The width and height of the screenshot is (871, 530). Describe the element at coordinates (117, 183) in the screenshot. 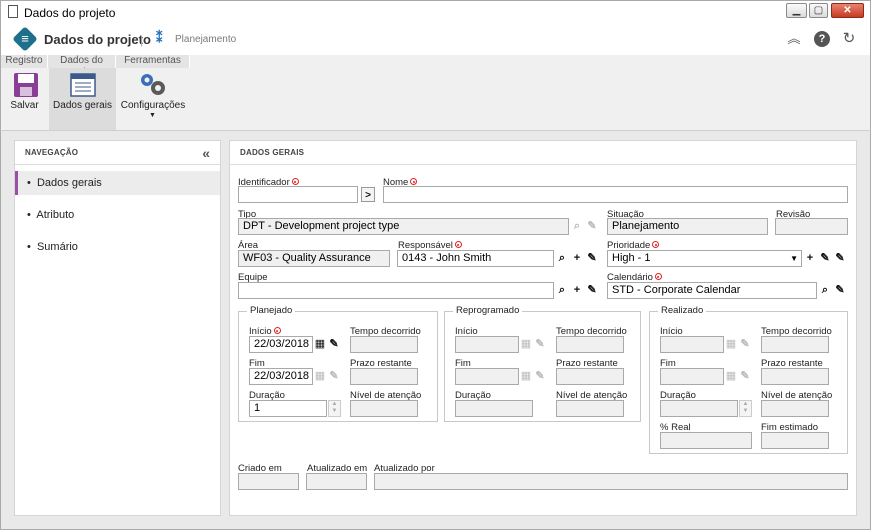

I see `nav-item-dados-gerais: • Dados gerais` at that location.